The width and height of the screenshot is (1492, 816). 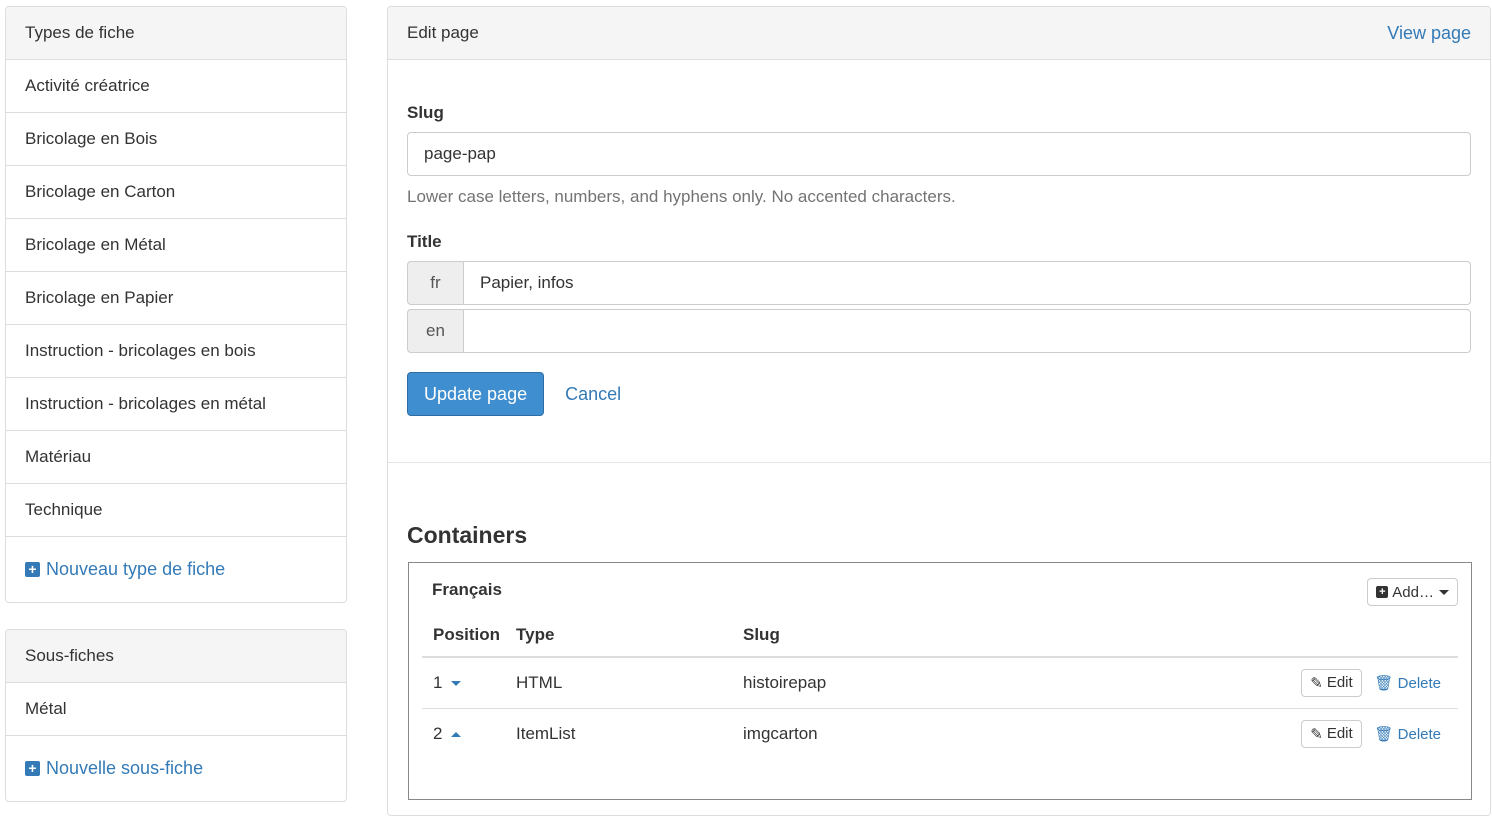 I want to click on list-item: Bricolage en Papier, so click(x=176, y=298).